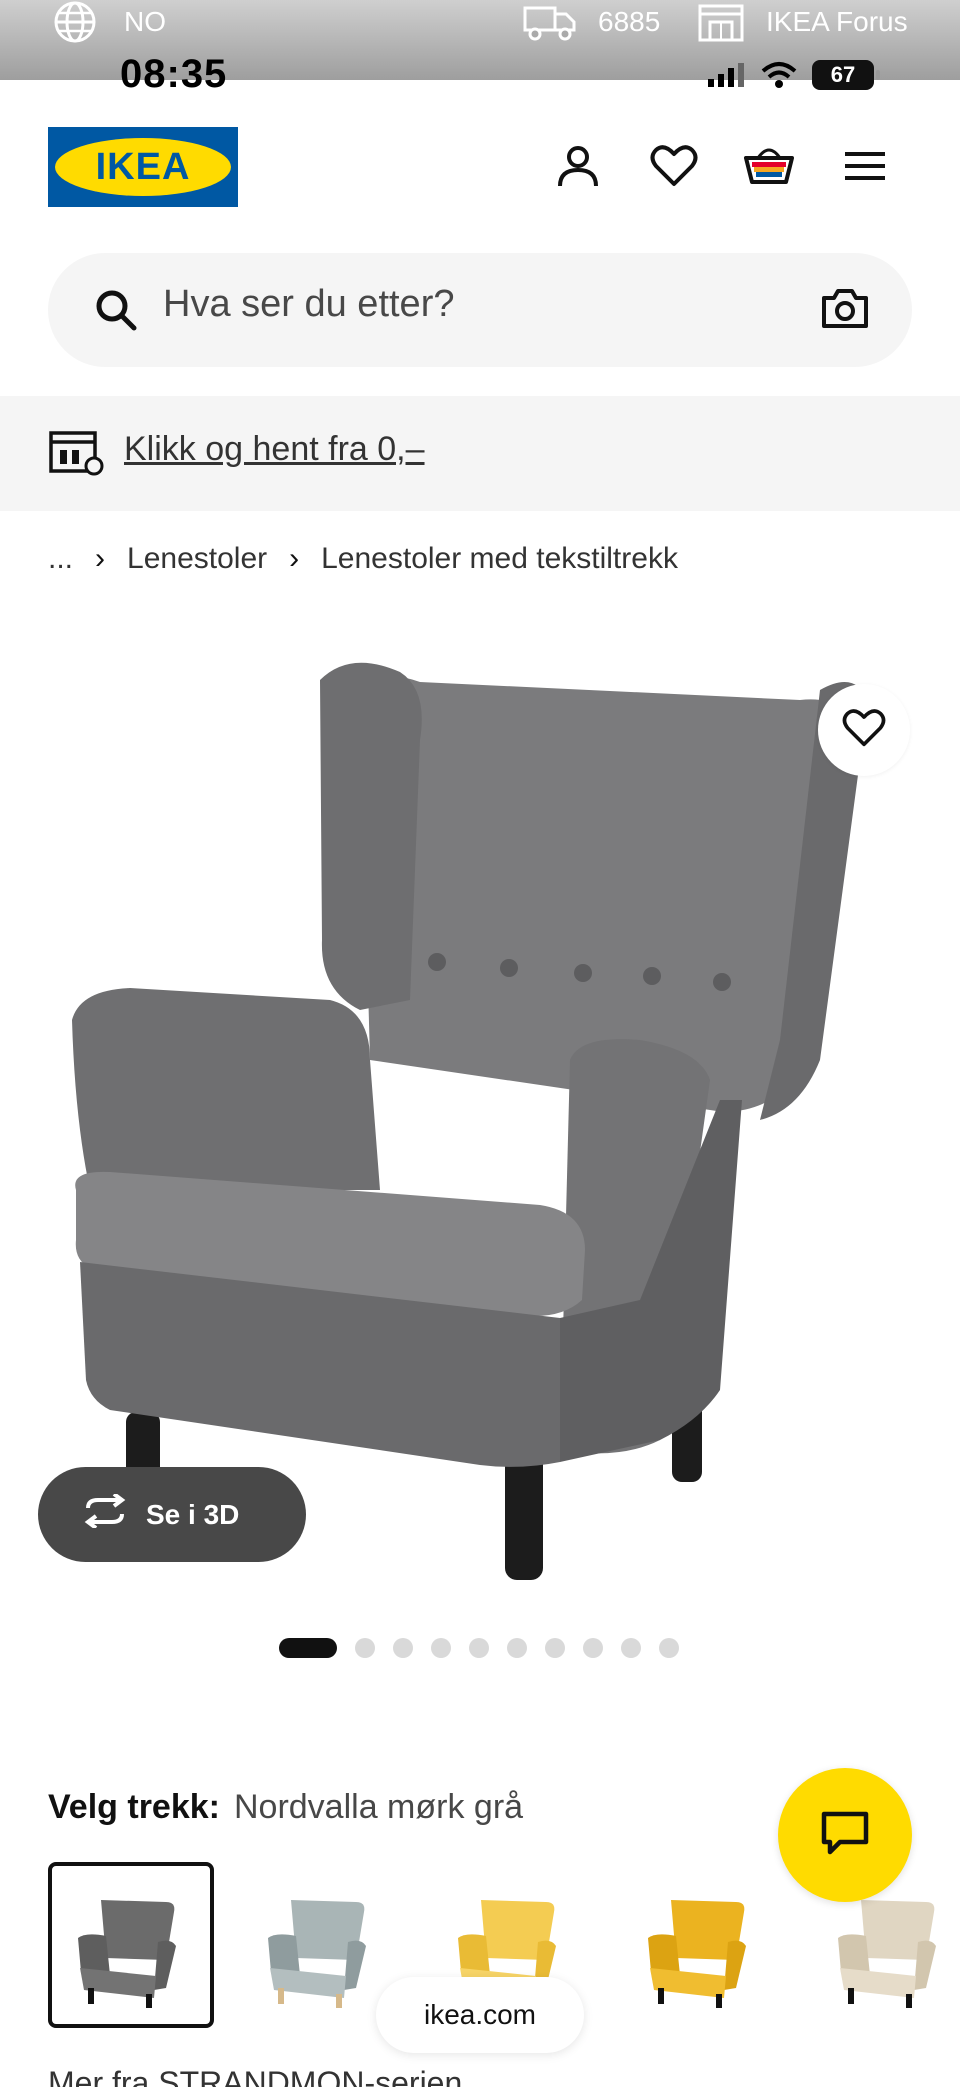 The height and width of the screenshot is (2087, 960). Describe the element at coordinates (75, 22) in the screenshot. I see `globe-icon` at that location.